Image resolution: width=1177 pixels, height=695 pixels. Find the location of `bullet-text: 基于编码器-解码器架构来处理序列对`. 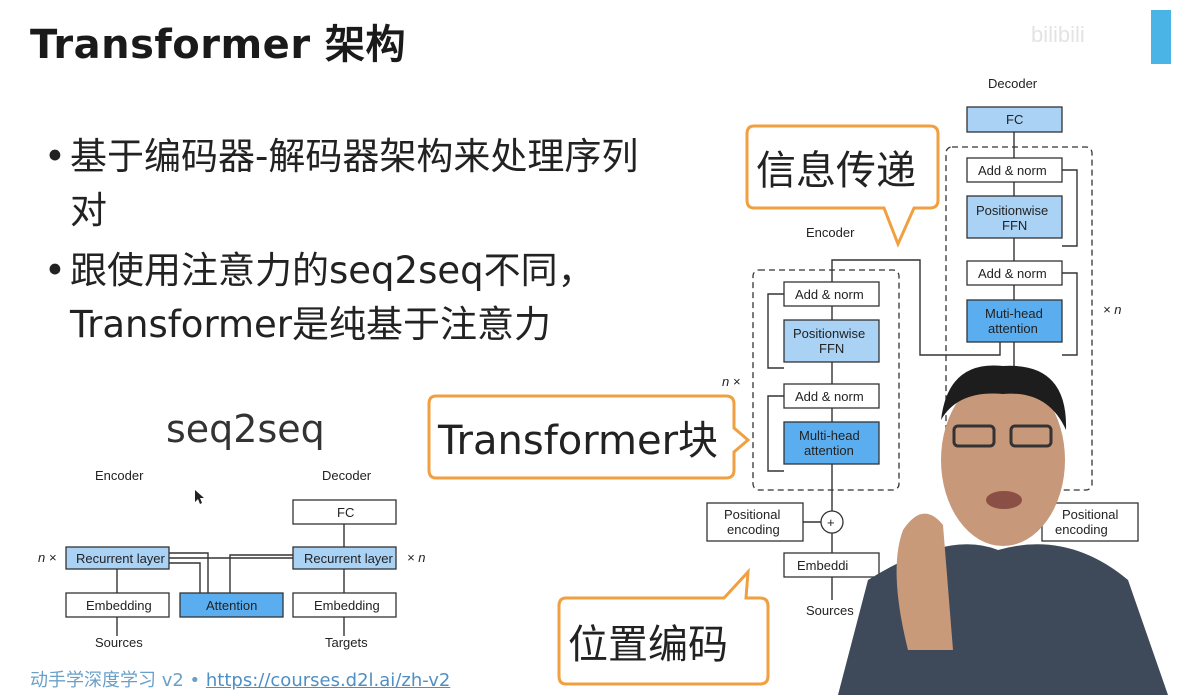

bullet-text: 基于编码器-解码器架构来处理序列对 is located at coordinates (354, 183).